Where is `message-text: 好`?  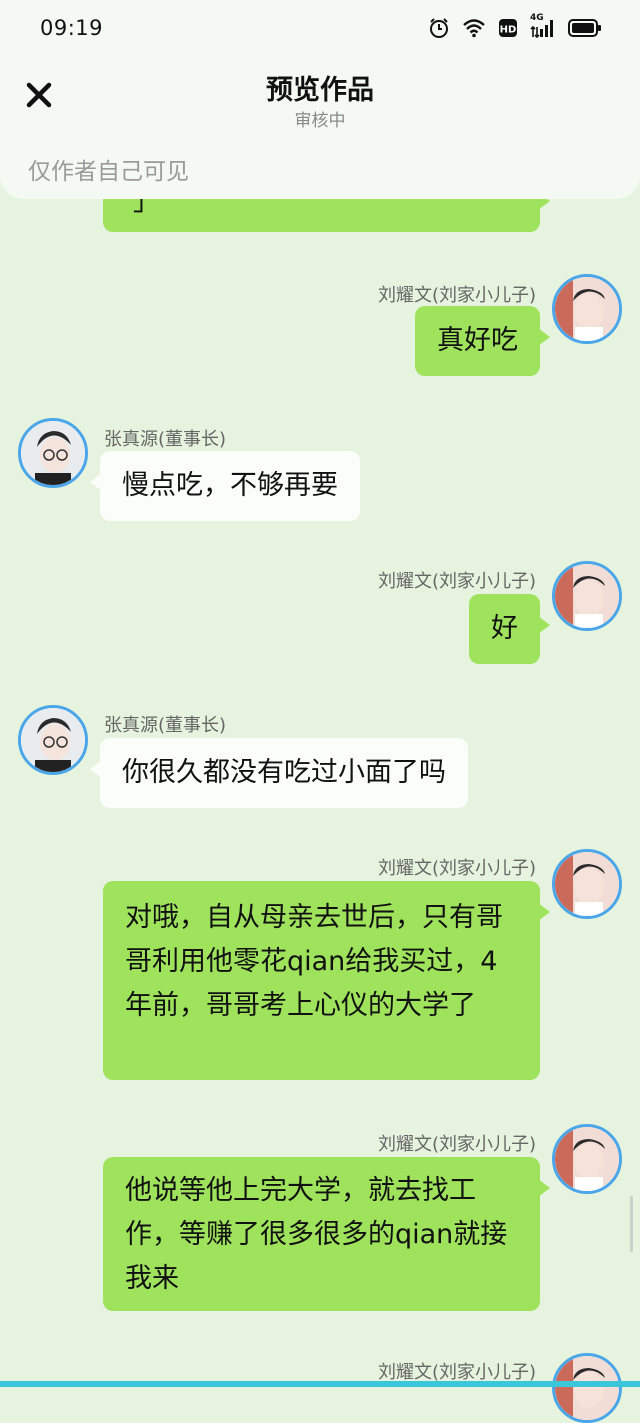 message-text: 好 is located at coordinates (504, 628).